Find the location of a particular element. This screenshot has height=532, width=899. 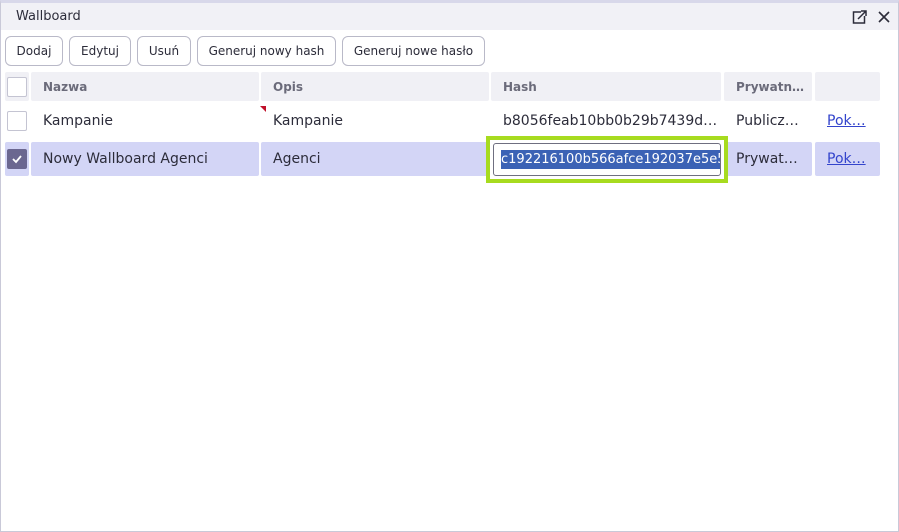

select-all-checkbox is located at coordinates (17, 87).